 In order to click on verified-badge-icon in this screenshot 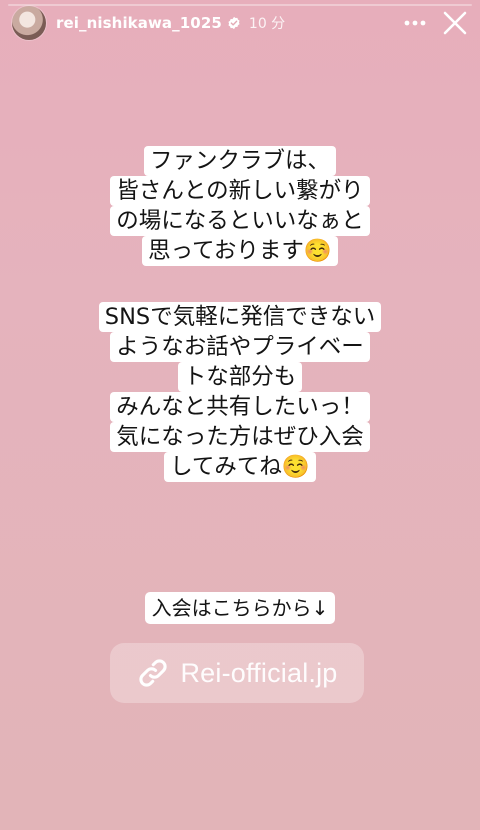, I will do `click(234, 23)`.